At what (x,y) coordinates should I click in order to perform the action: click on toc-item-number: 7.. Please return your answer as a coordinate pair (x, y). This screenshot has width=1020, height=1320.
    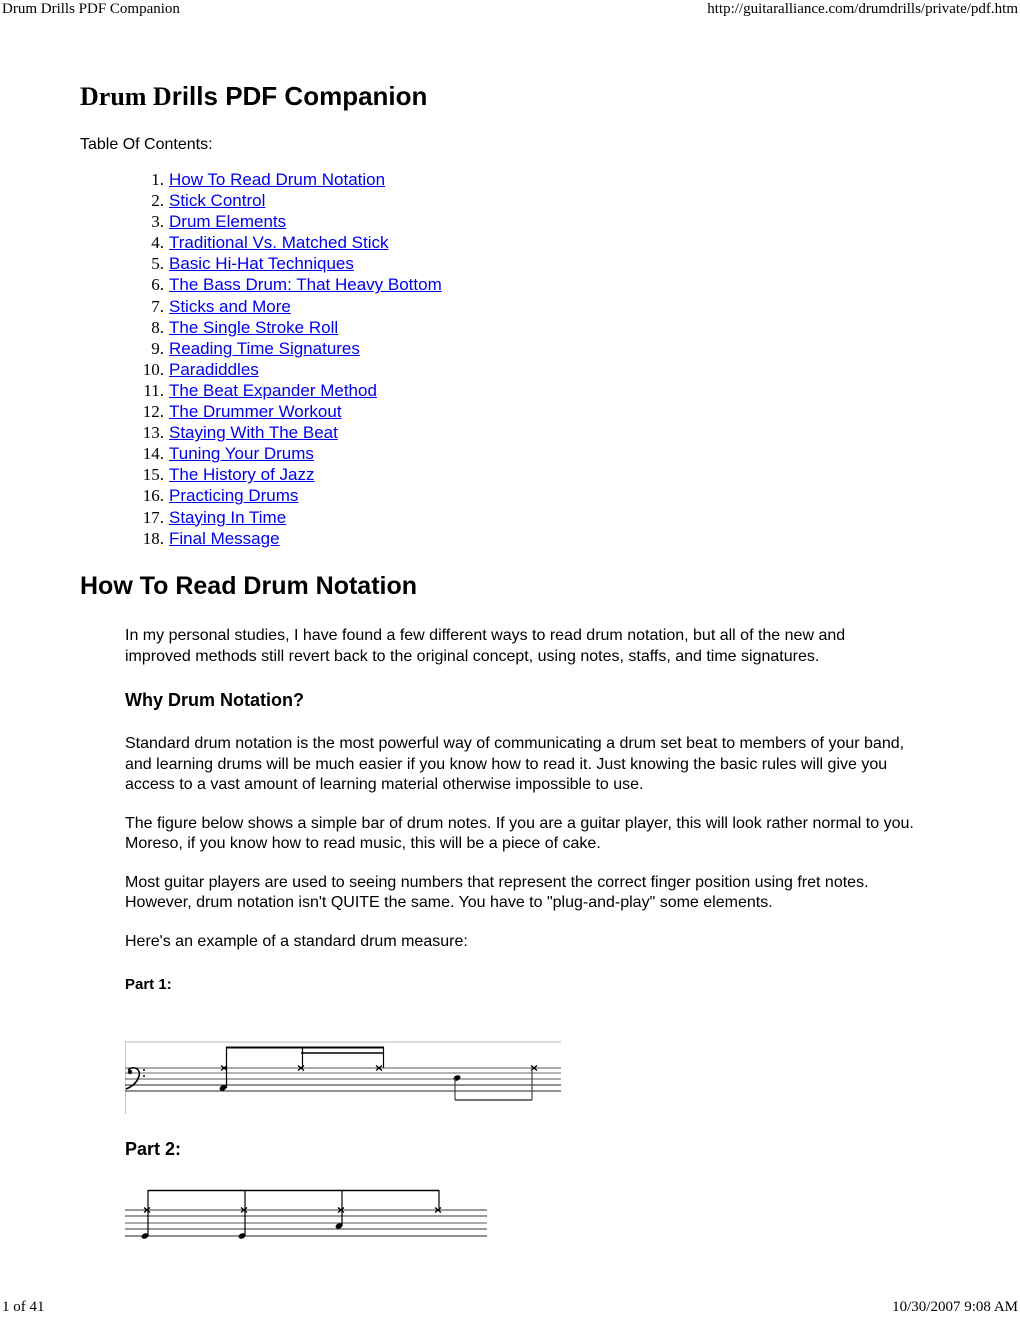
    Looking at the image, I should click on (157, 306).